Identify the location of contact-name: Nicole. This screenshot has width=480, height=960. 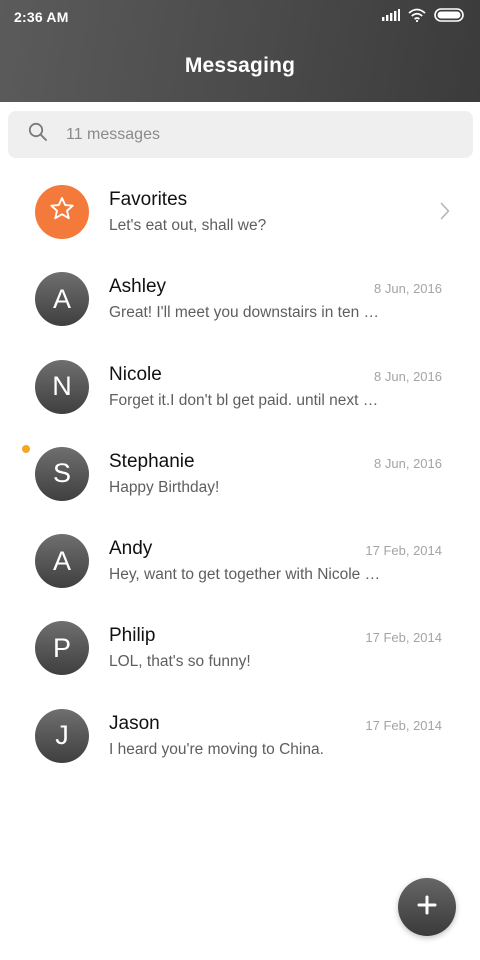
(135, 374).